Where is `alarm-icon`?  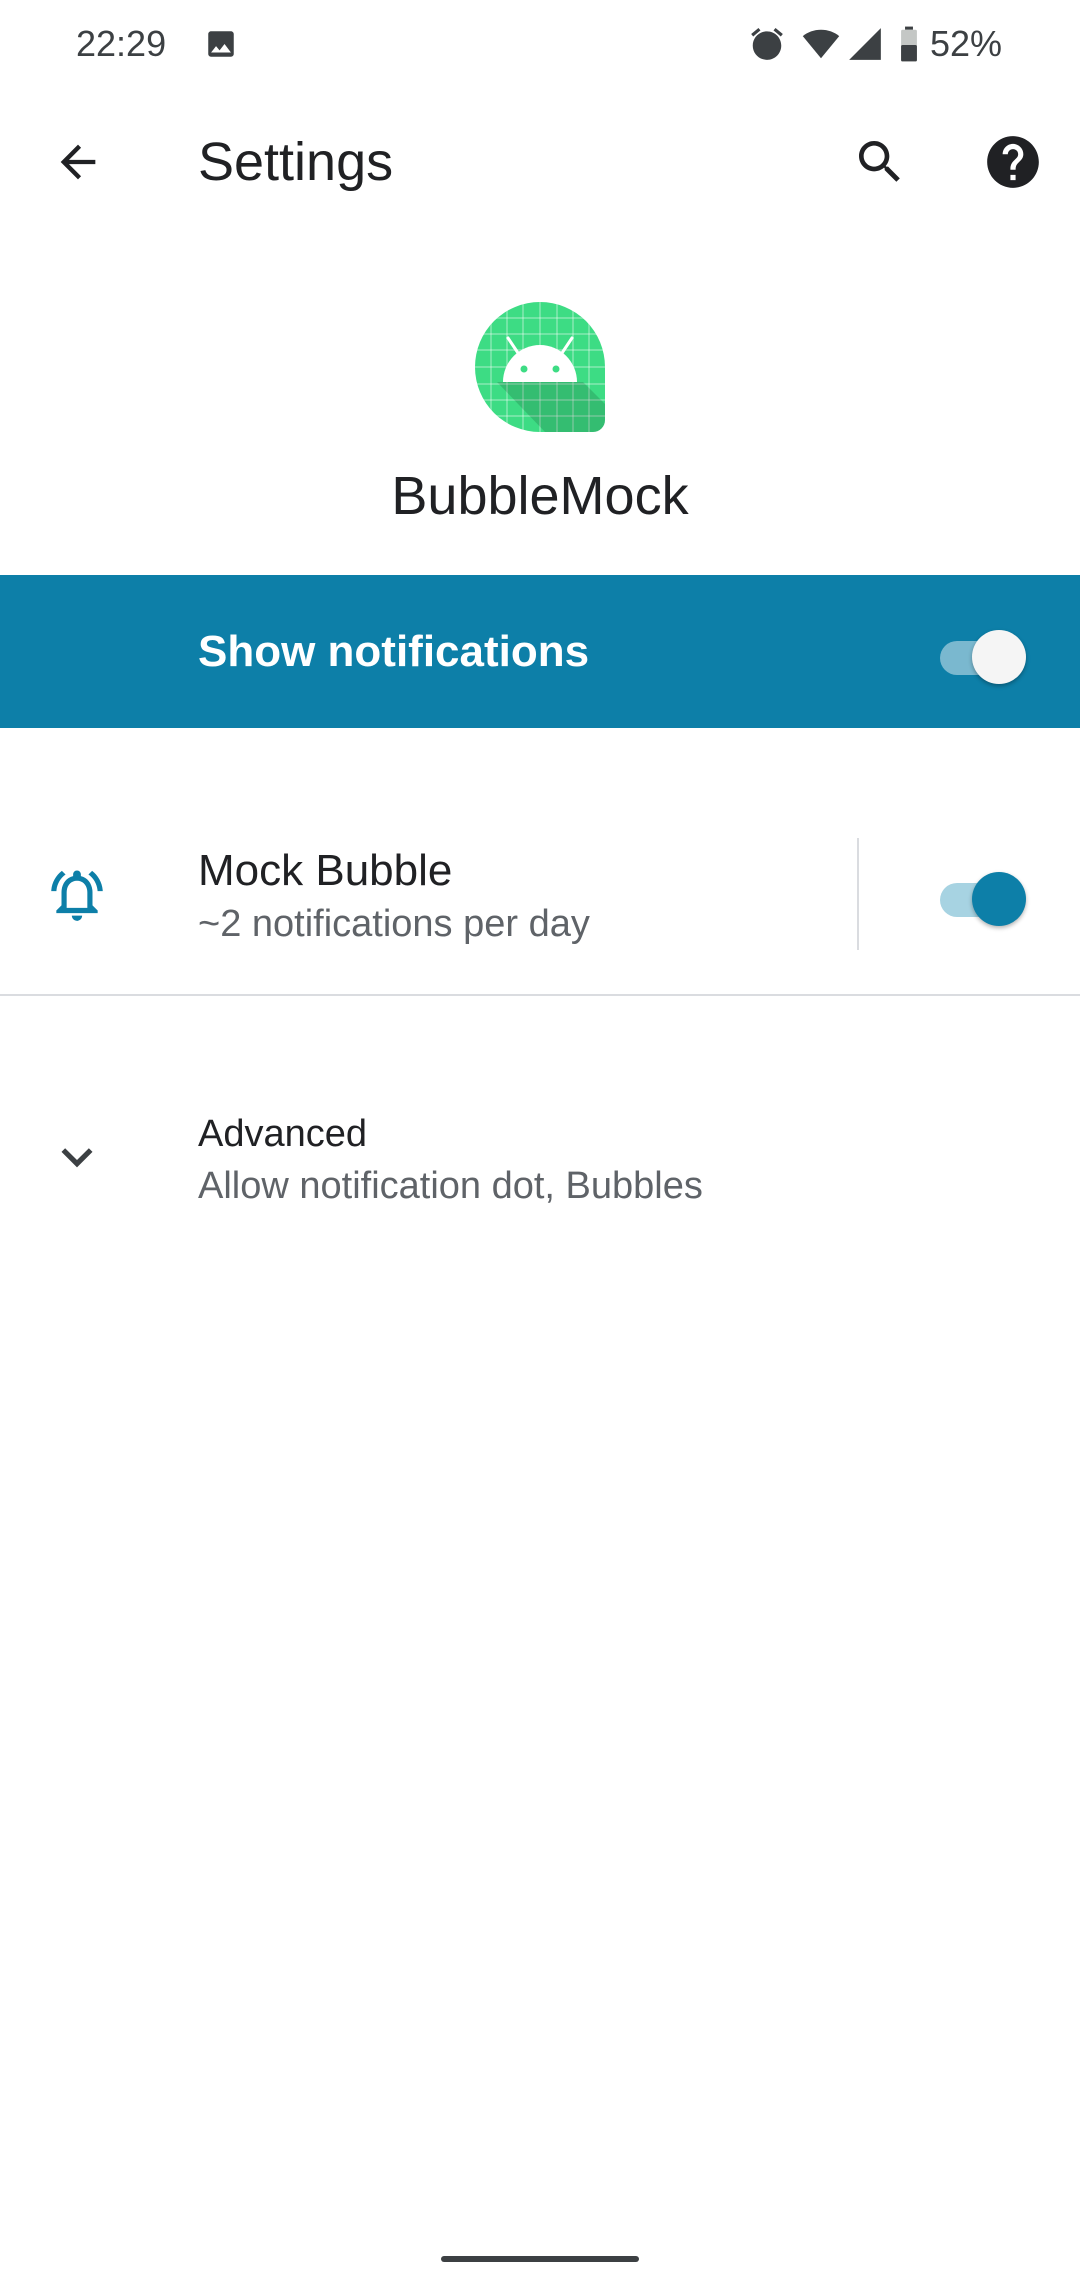
alarm-icon is located at coordinates (767, 43).